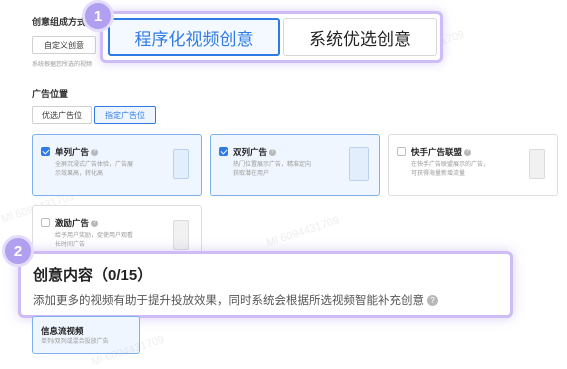  I want to click on tab-programmatic-video-creative: 程序化视频创意, so click(194, 37).